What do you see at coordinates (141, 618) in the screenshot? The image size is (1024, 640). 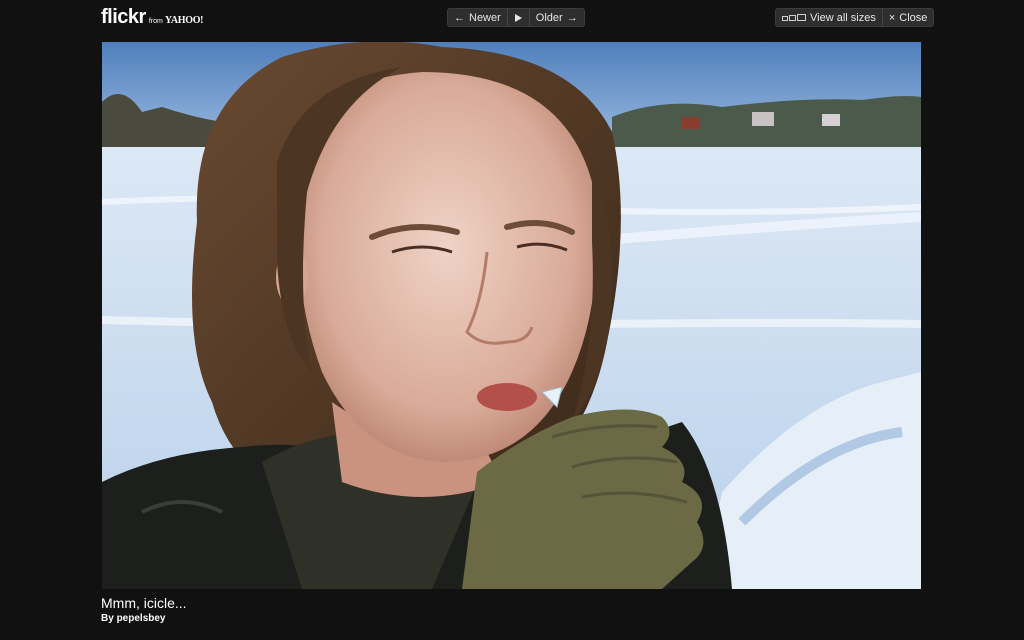 I see `author-link: pepelsbey` at bounding box center [141, 618].